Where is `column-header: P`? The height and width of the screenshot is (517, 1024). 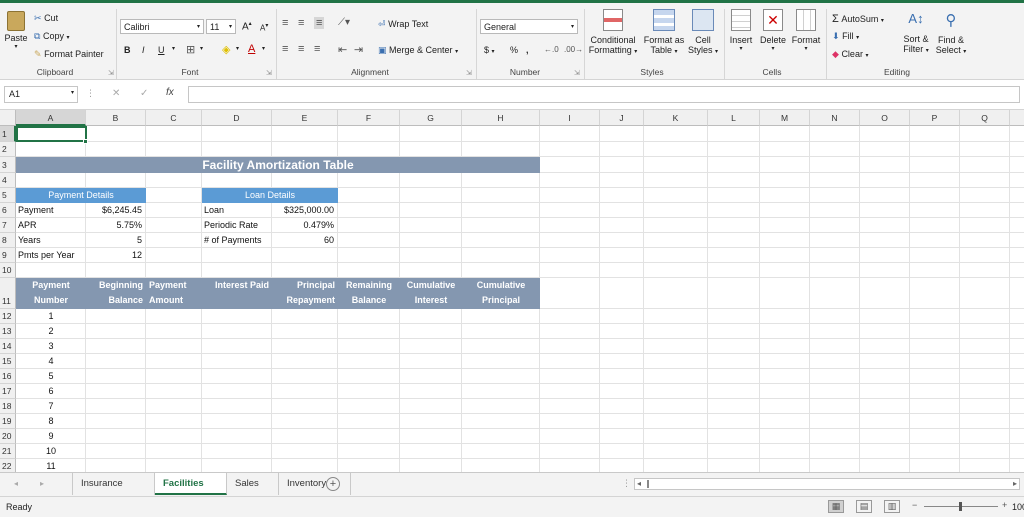
column-header: P is located at coordinates (935, 118).